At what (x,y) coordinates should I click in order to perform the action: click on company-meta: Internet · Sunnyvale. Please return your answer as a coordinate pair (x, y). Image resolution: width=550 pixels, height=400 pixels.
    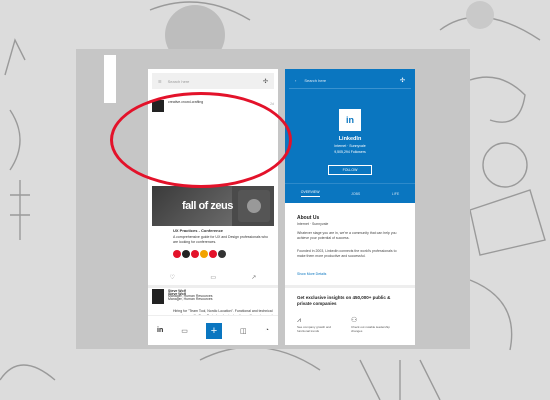
    Looking at the image, I should click on (350, 146).